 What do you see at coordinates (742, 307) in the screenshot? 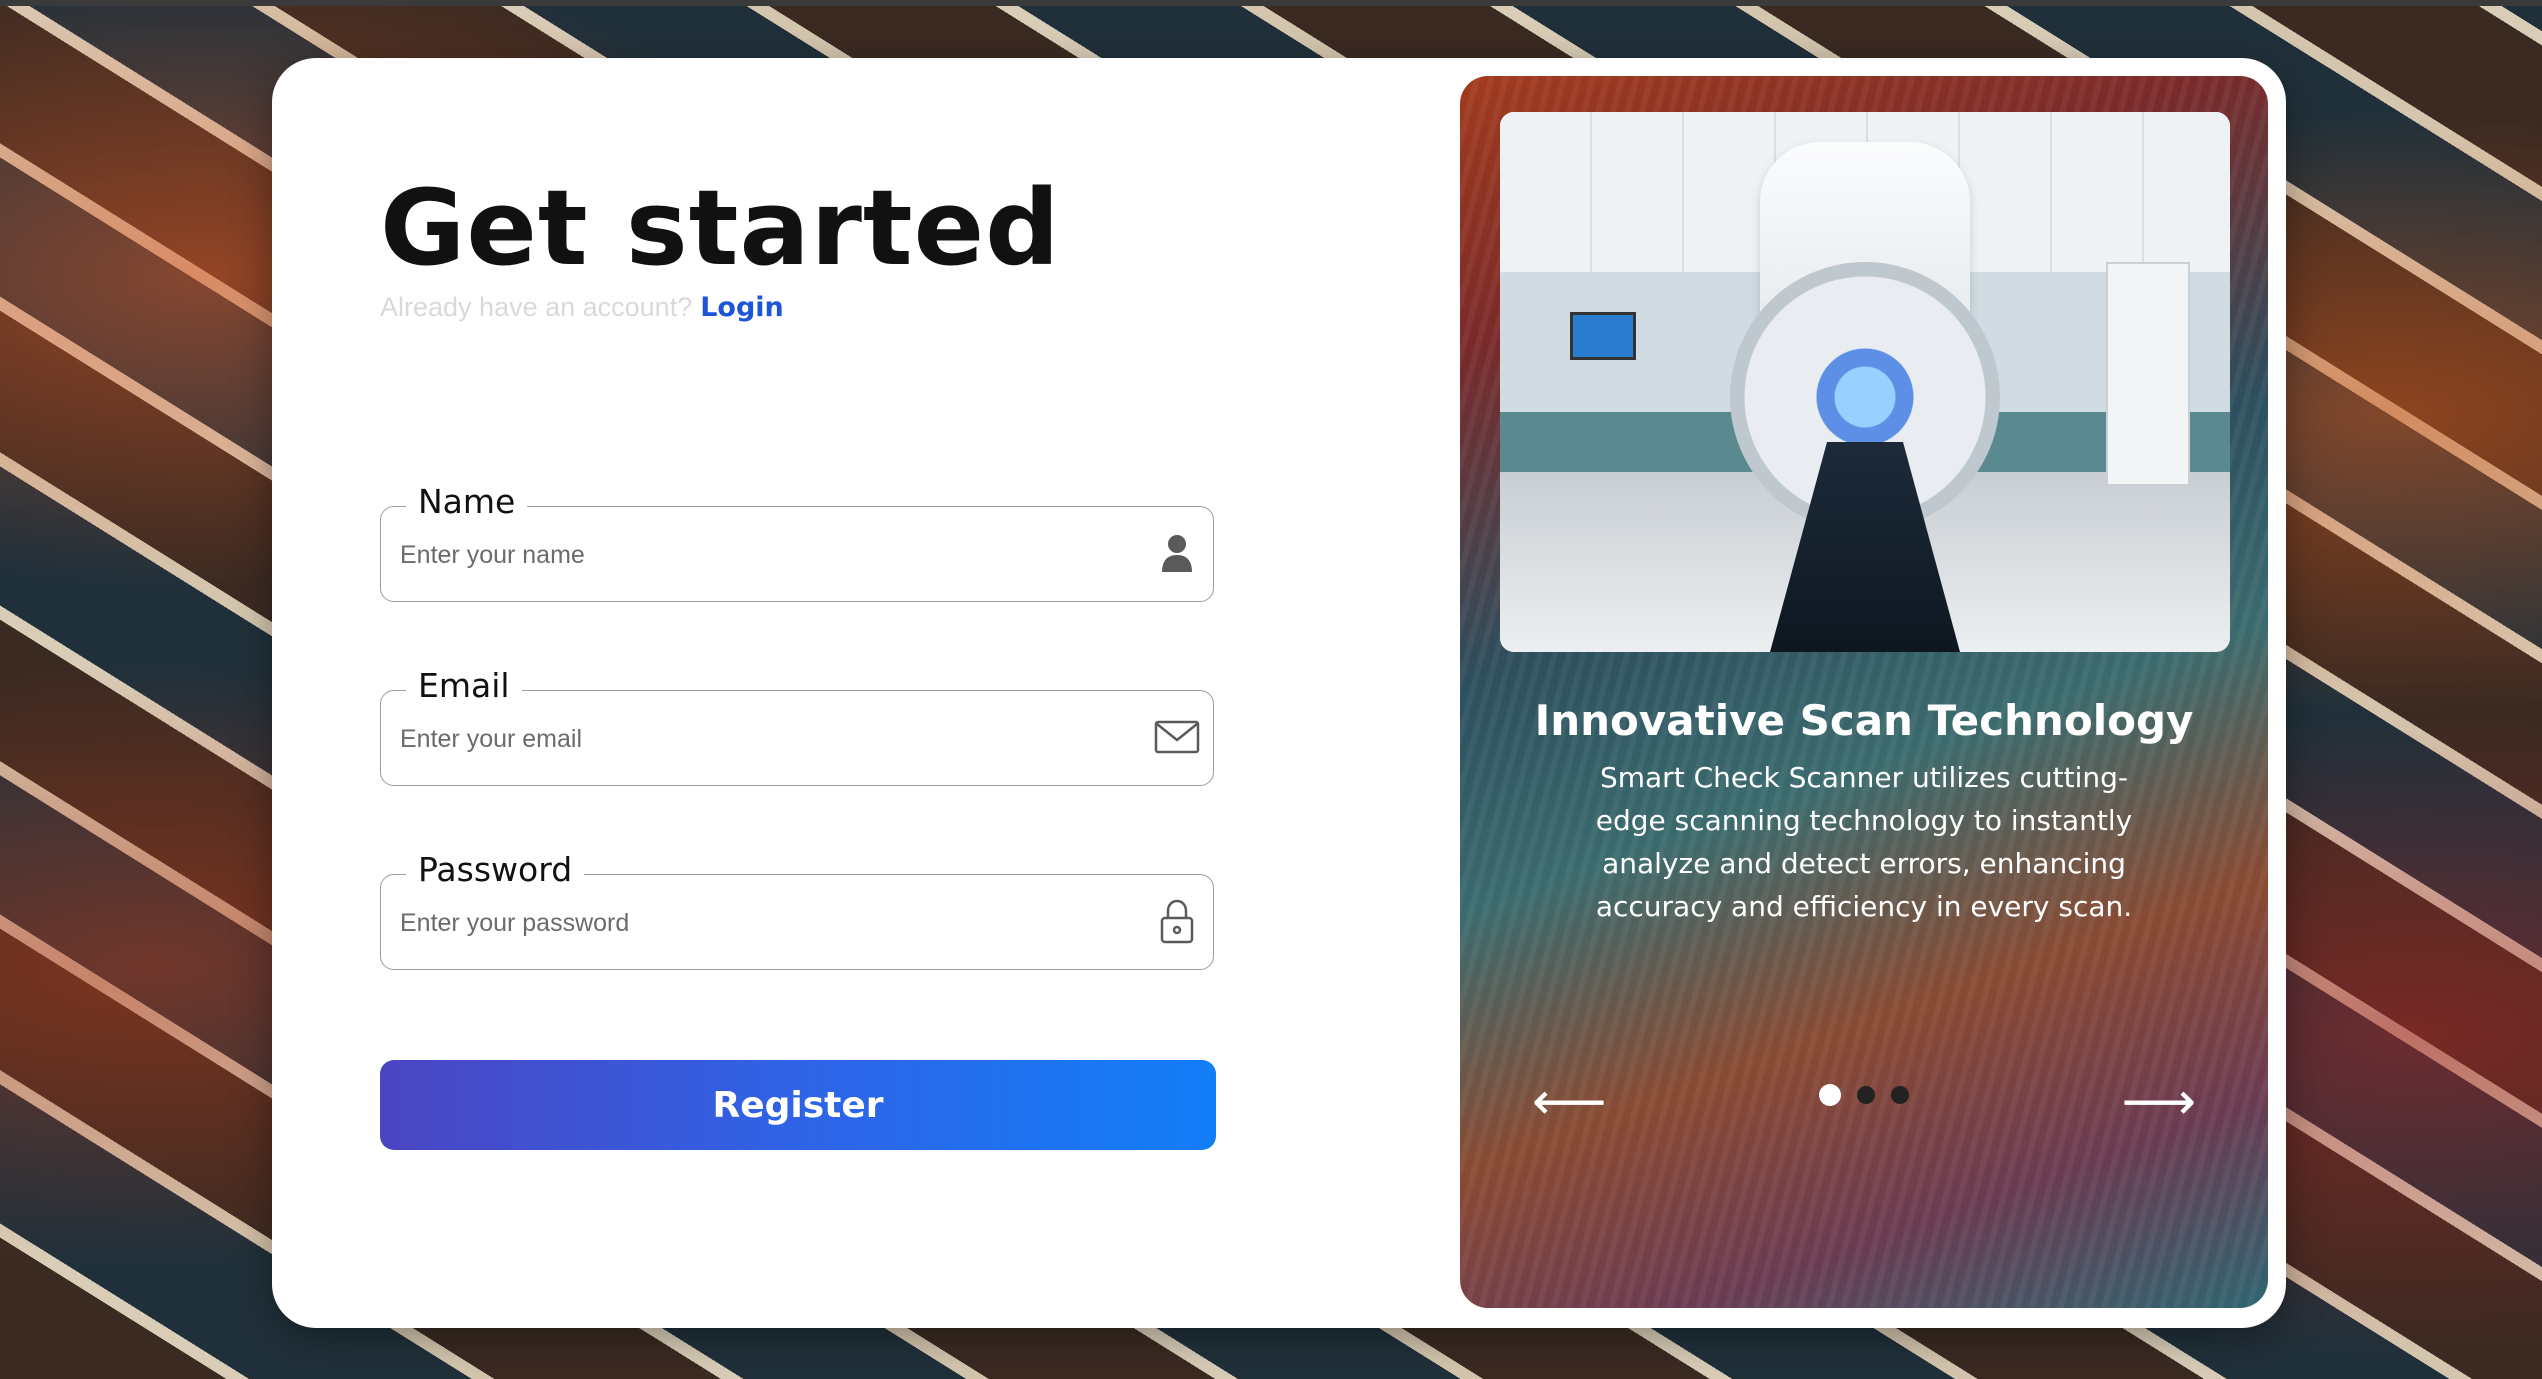
I see `login-link: Login` at bounding box center [742, 307].